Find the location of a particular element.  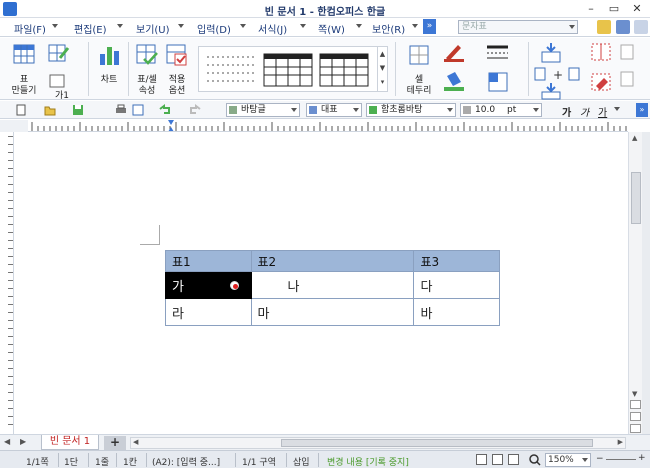

border-type-icon is located at coordinates (499, 83).